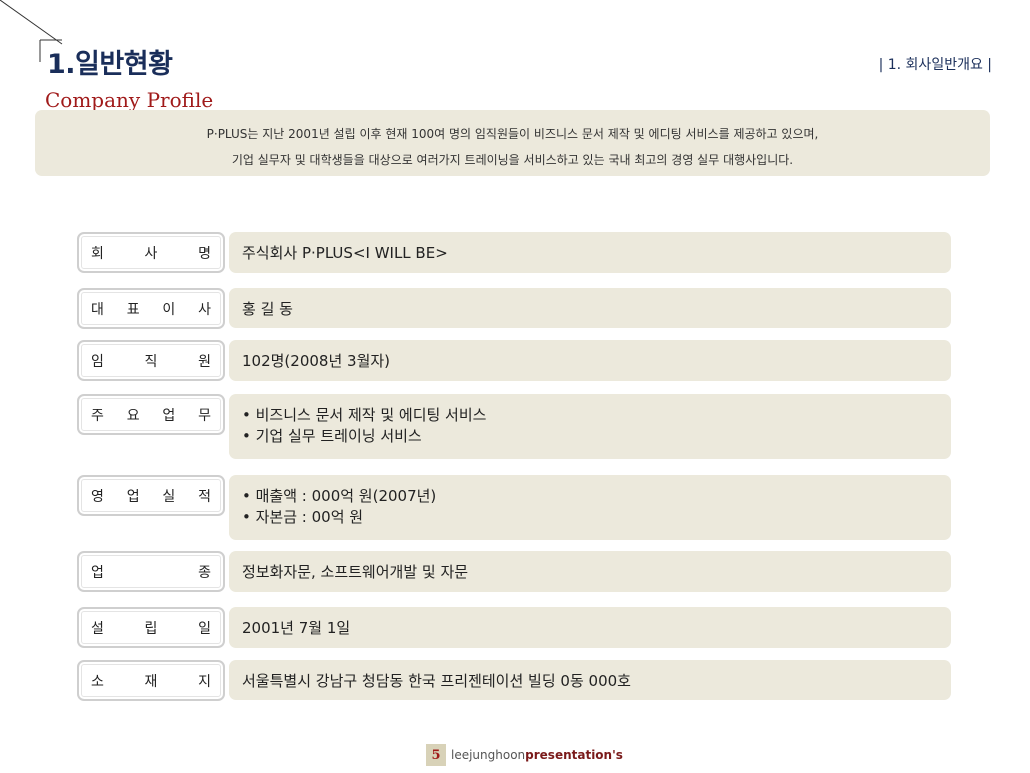  Describe the element at coordinates (339, 496) in the screenshot. I see `row-value-line: • 매출액 : 000억 원(2007년)` at that location.